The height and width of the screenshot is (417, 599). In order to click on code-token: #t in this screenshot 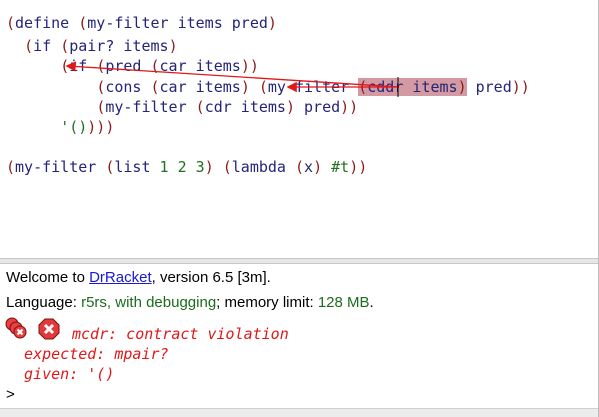, I will do `click(340, 167)`.